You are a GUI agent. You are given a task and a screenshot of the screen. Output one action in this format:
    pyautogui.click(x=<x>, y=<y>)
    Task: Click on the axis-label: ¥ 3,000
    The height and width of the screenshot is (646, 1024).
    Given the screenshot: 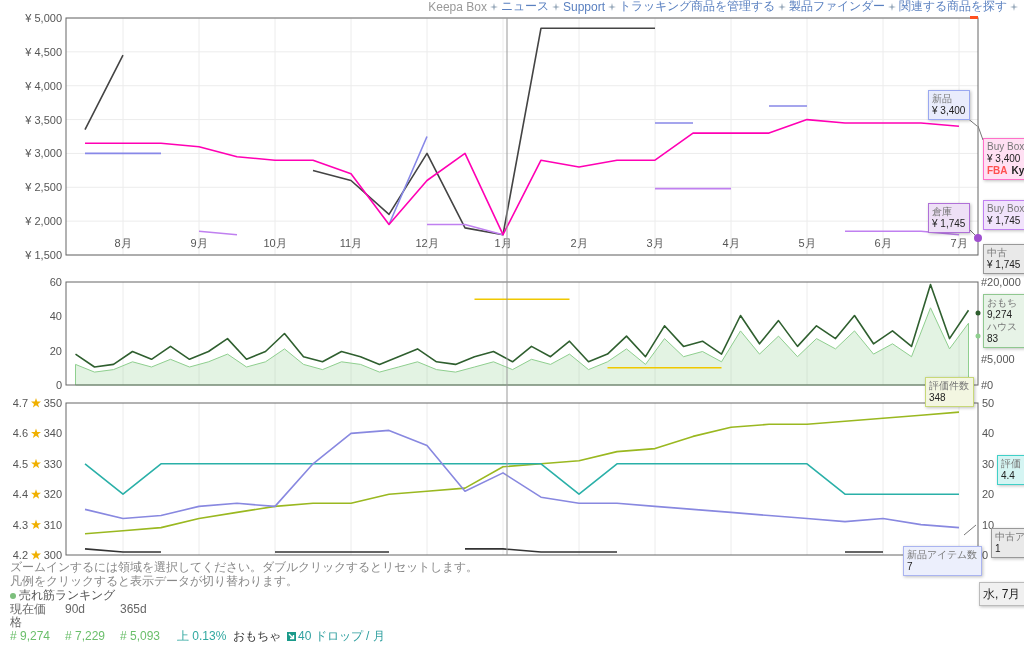 What is the action you would take?
    pyautogui.click(x=43, y=153)
    